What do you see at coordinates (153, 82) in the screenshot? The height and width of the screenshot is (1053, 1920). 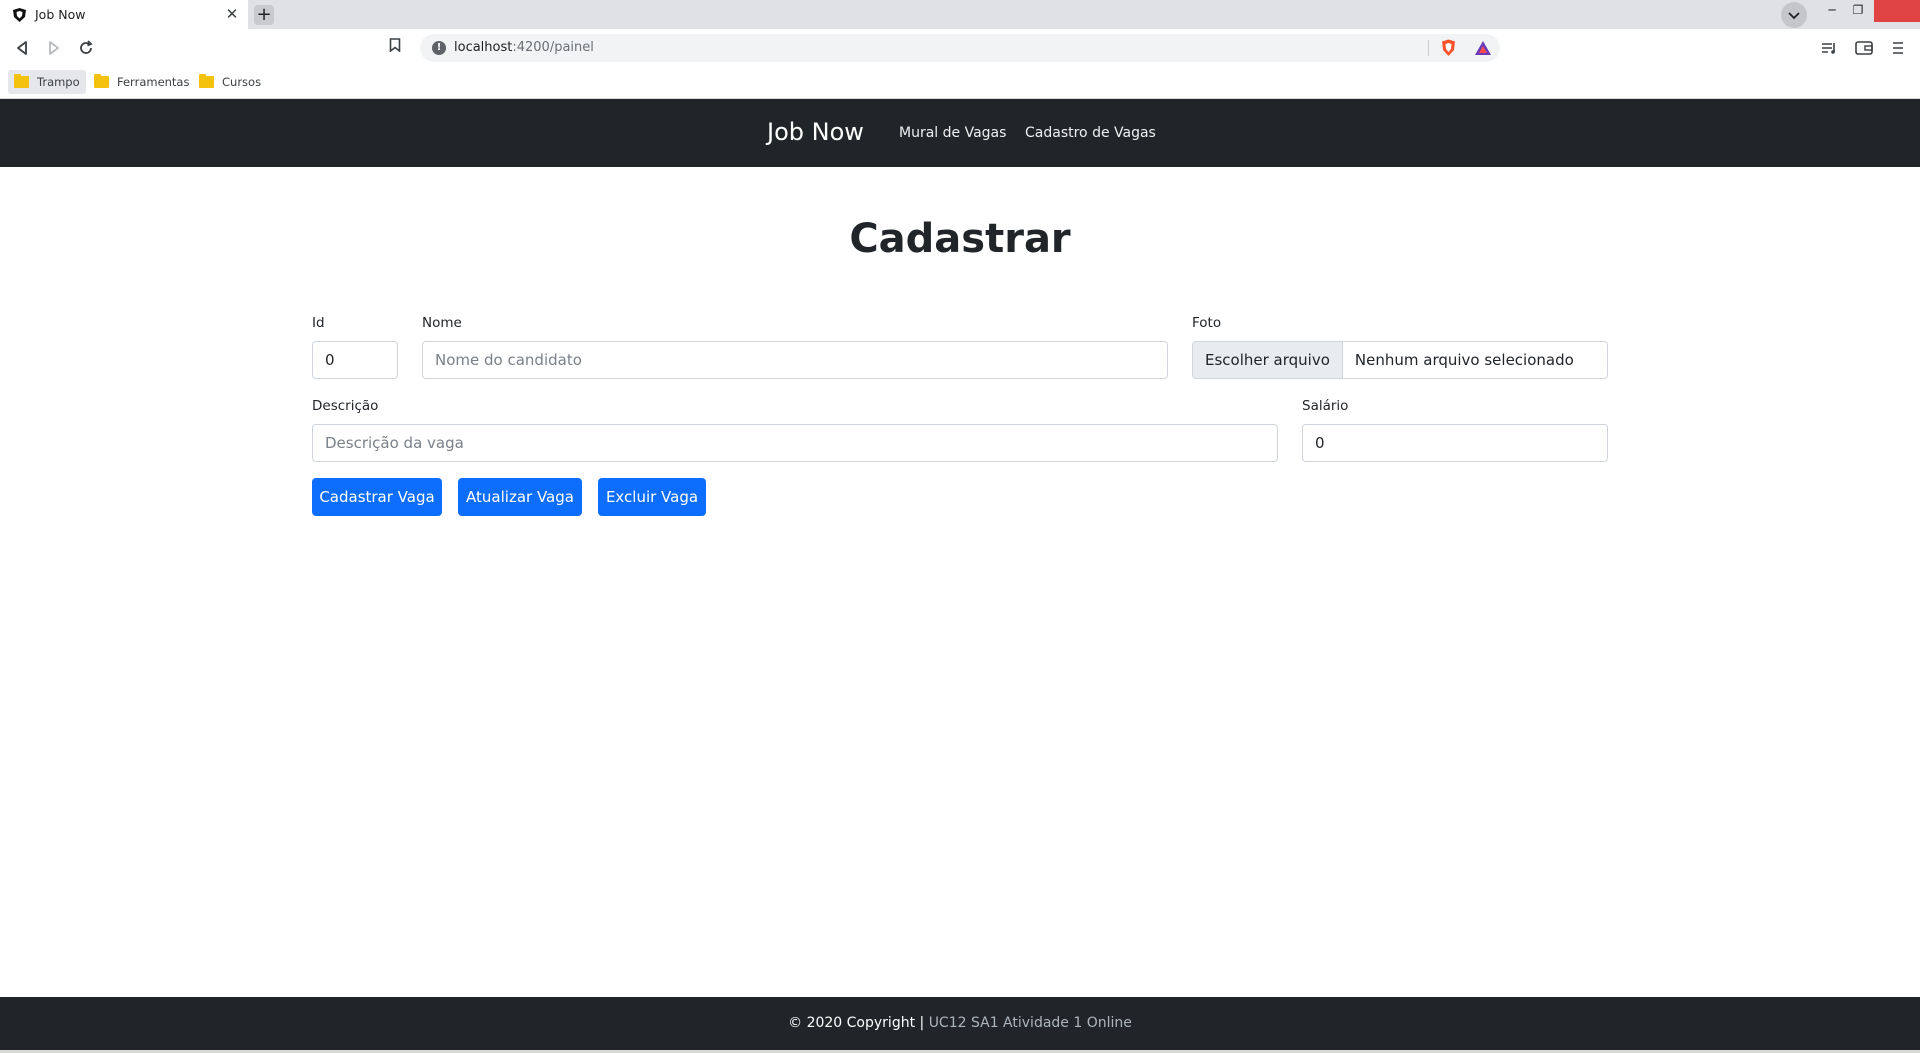 I see `bookmark-label: Ferramentas` at bounding box center [153, 82].